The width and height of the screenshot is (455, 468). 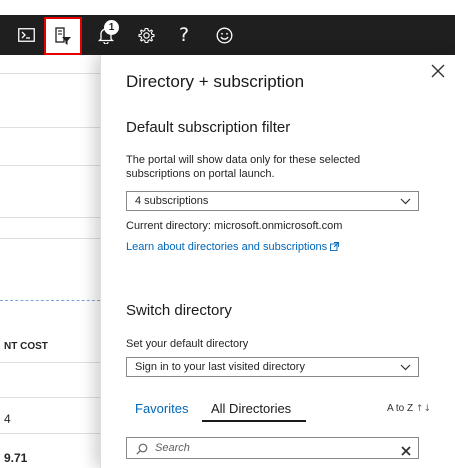 What do you see at coordinates (184, 35) in the screenshot?
I see `help-icon: ?` at bounding box center [184, 35].